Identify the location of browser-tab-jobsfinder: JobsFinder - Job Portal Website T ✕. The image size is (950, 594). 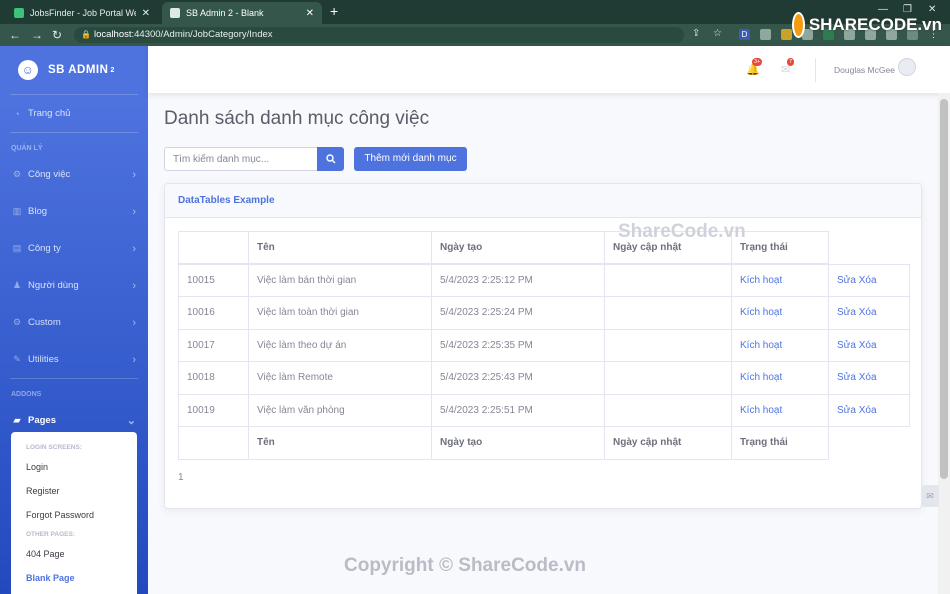
(82, 13).